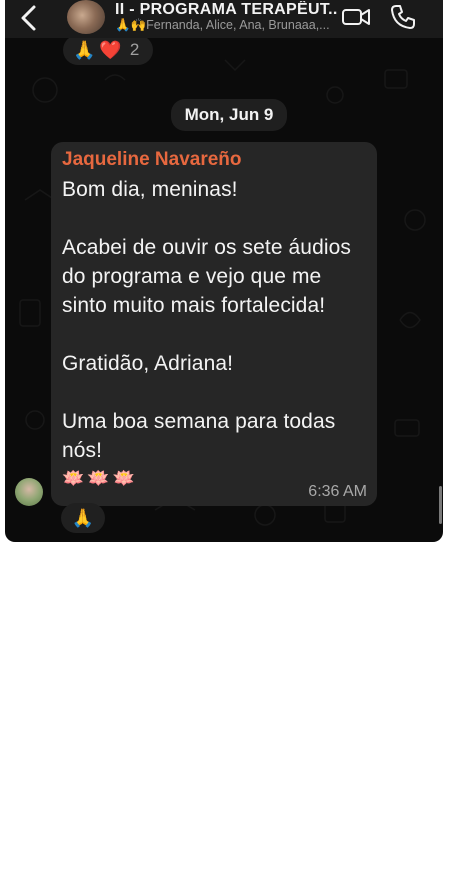 Image resolution: width=450 pixels, height=882 pixels. I want to click on phone-call-icon, so click(403, 17).